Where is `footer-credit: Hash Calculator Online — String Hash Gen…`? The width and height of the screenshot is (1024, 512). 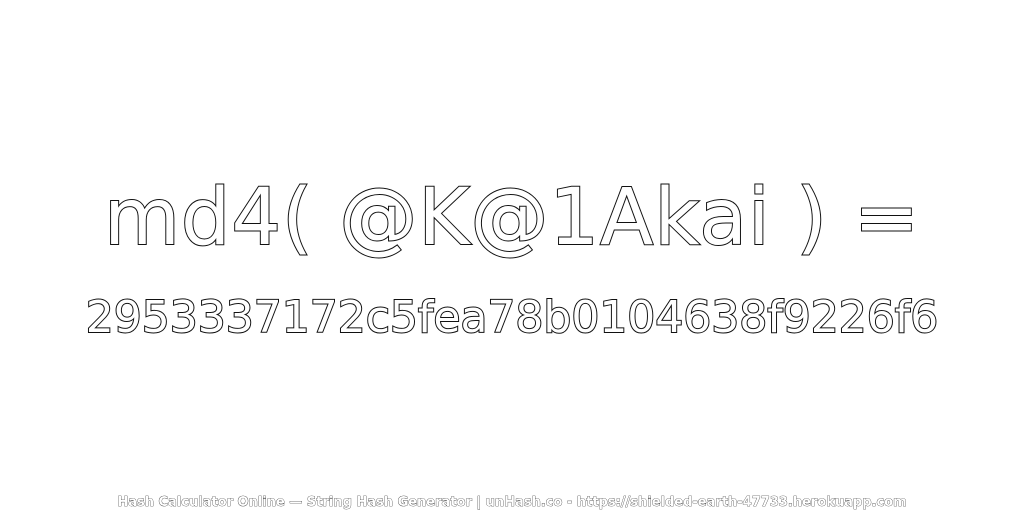 footer-credit: Hash Calculator Online — String Hash Gen… is located at coordinates (512, 503).